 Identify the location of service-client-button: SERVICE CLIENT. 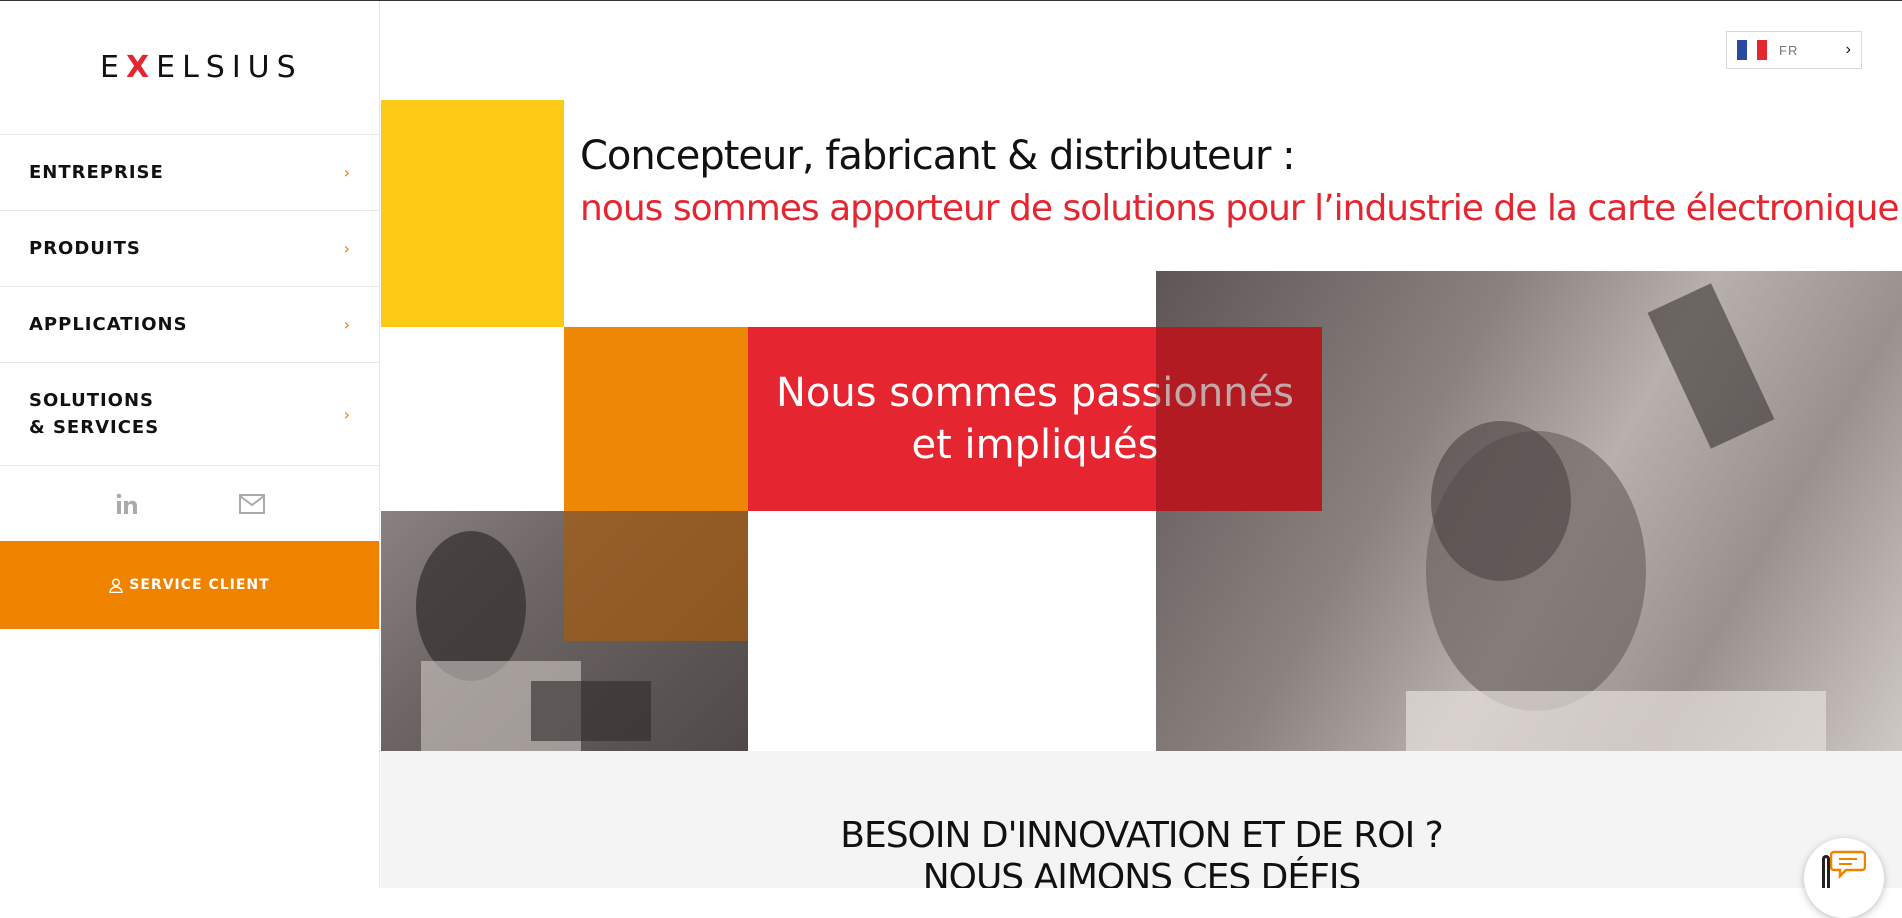
(189, 585).